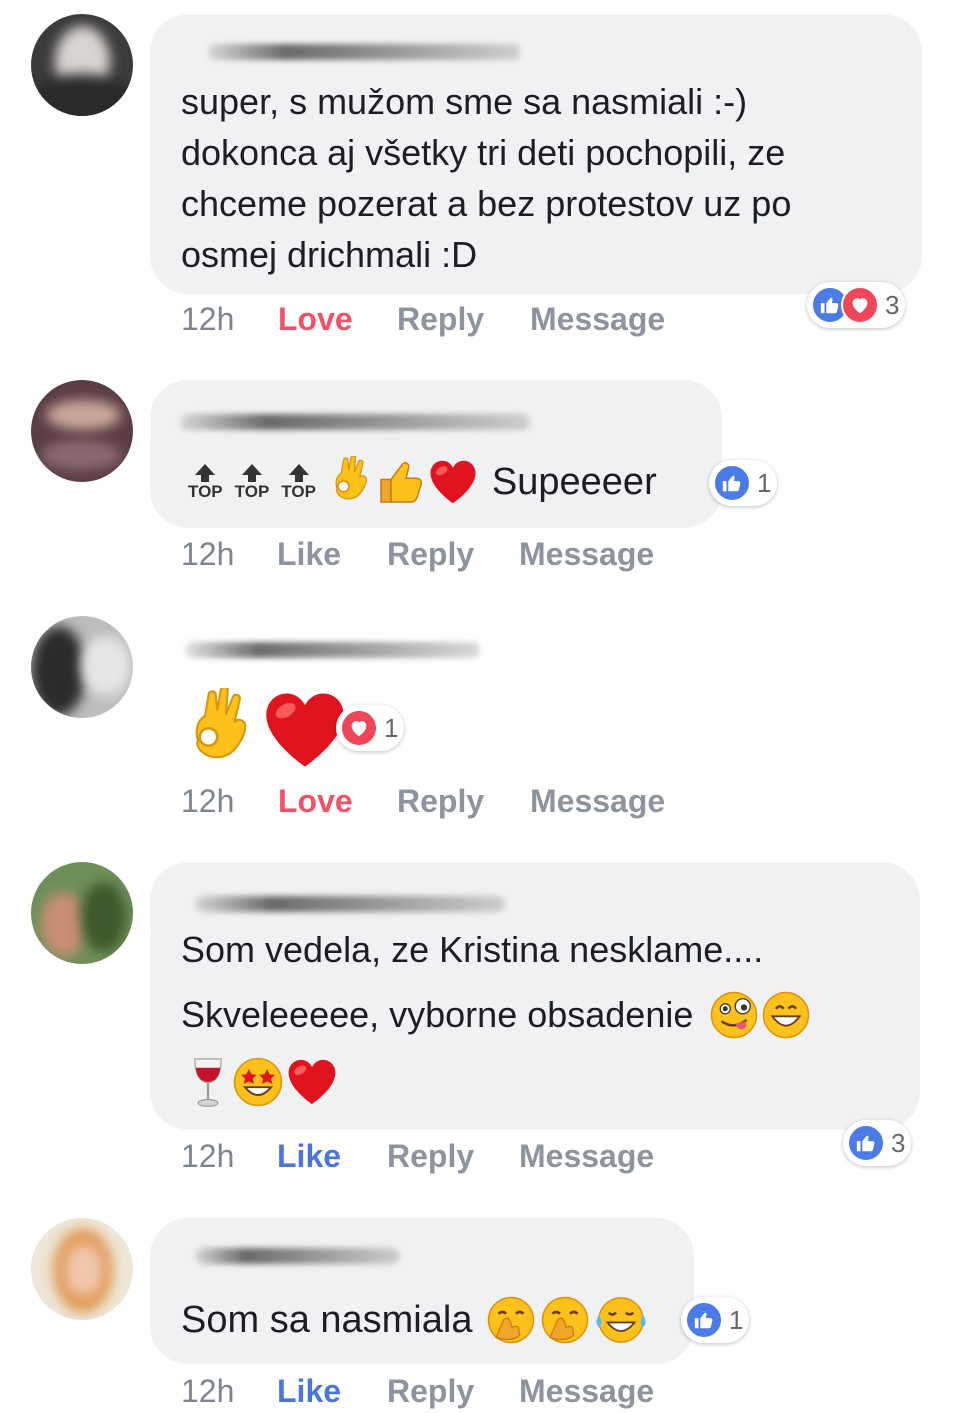 The width and height of the screenshot is (960, 1413). I want to click on star-struck-emoji, so click(258, 1082).